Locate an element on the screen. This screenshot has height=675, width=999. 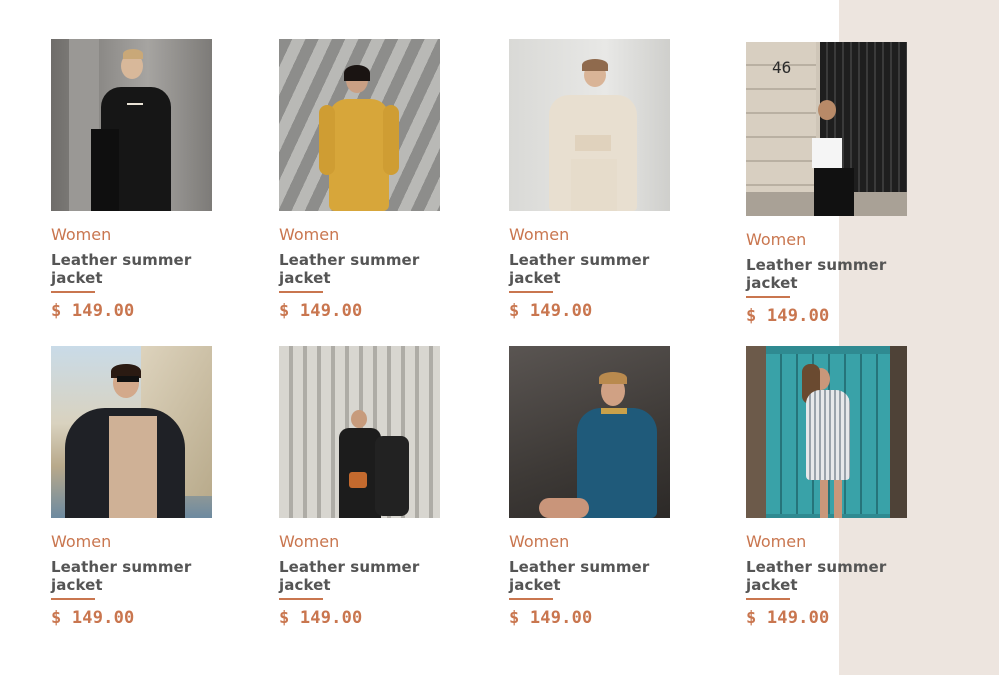
product-card: 46 Women Leather summer jacket $ 149.00 is located at coordinates (827, 184).